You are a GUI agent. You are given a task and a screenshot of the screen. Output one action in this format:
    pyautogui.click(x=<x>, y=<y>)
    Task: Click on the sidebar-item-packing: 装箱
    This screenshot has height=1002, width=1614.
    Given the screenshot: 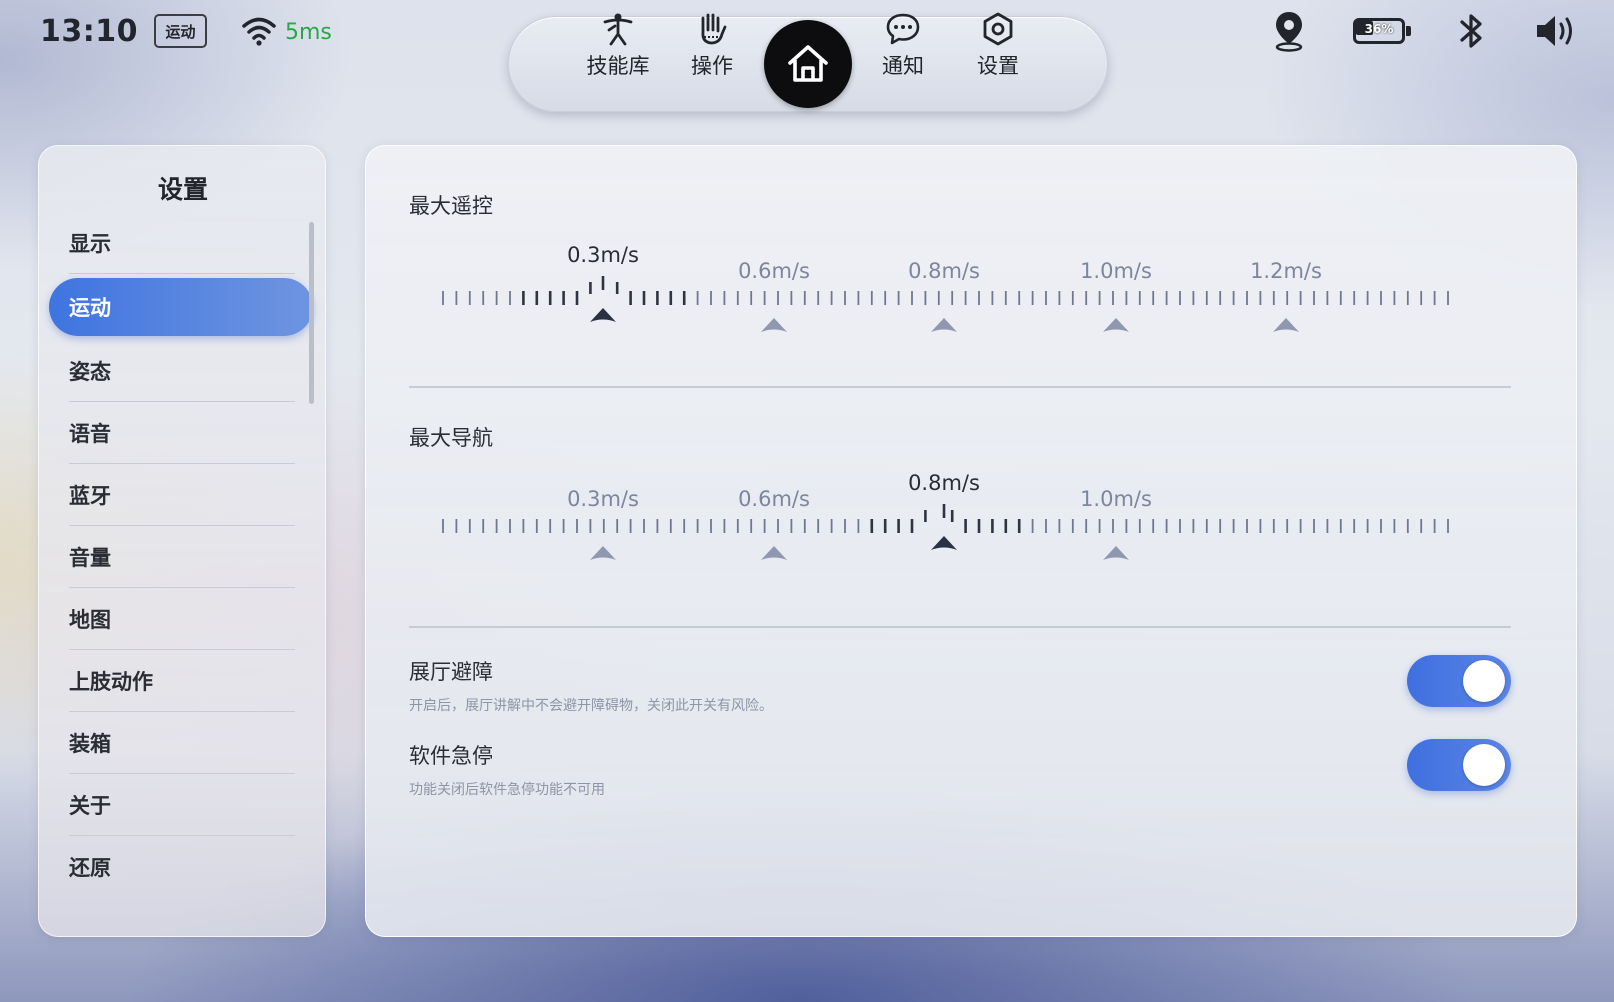 What is the action you would take?
    pyautogui.click(x=182, y=743)
    